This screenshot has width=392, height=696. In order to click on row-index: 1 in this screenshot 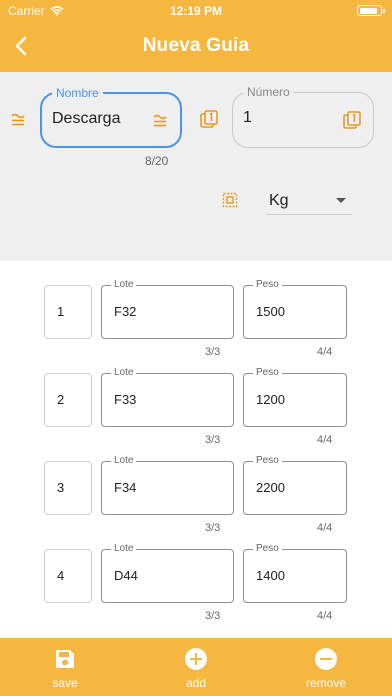, I will do `click(61, 311)`.